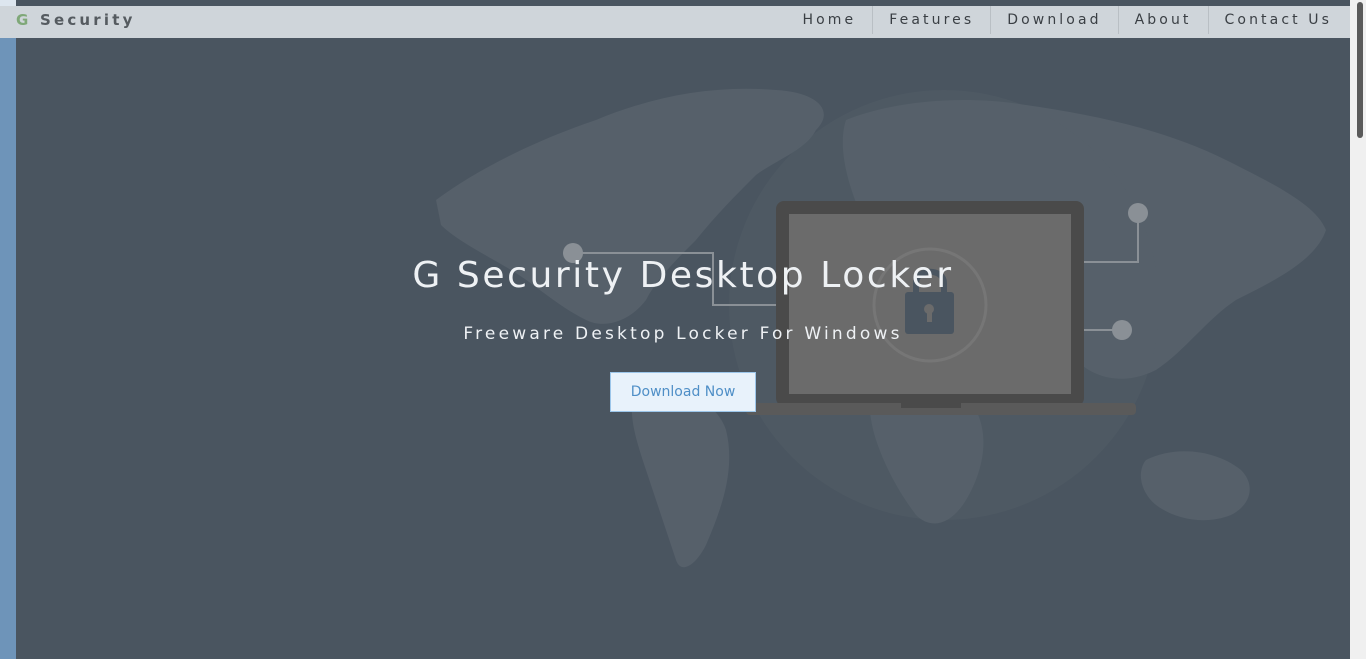 This screenshot has width=1366, height=659. I want to click on nav-item-home: Home, so click(829, 20).